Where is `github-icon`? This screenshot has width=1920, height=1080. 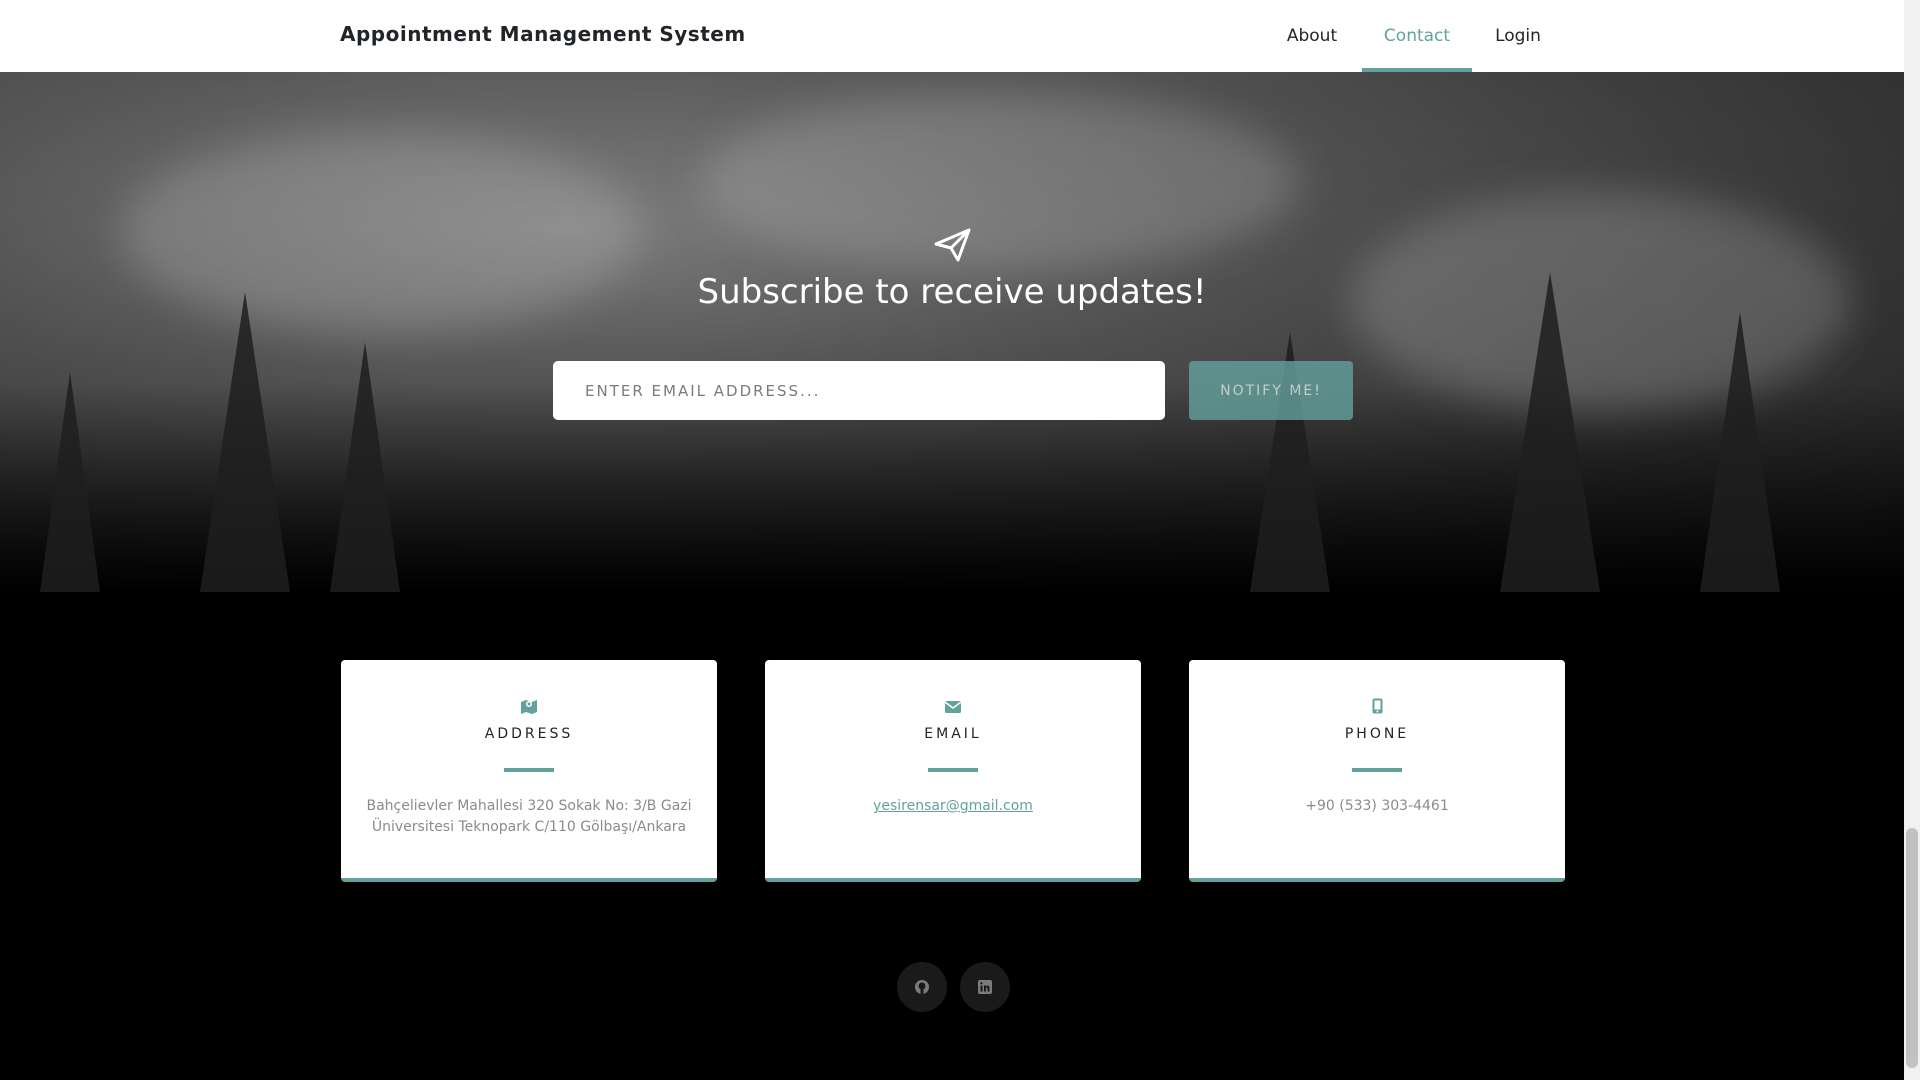 github-icon is located at coordinates (922, 987).